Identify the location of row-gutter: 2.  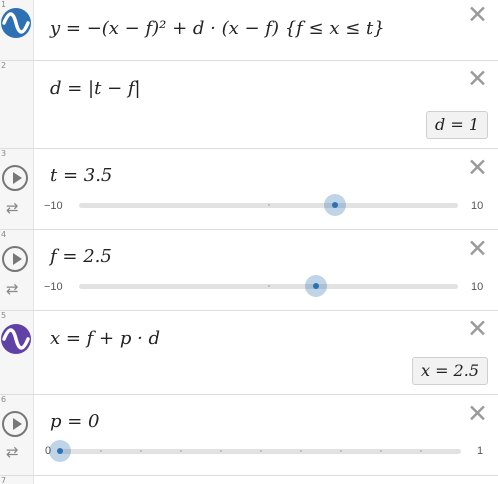
(17, 104).